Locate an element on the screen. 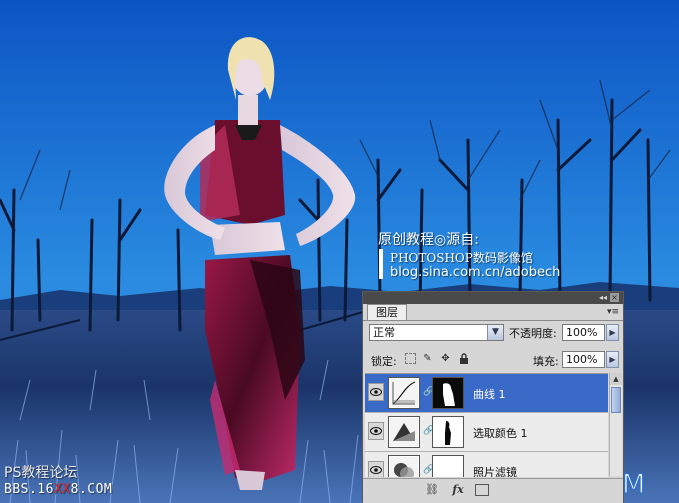 This screenshot has height=503, width=679. opacity-field: 100% is located at coordinates (583, 332).